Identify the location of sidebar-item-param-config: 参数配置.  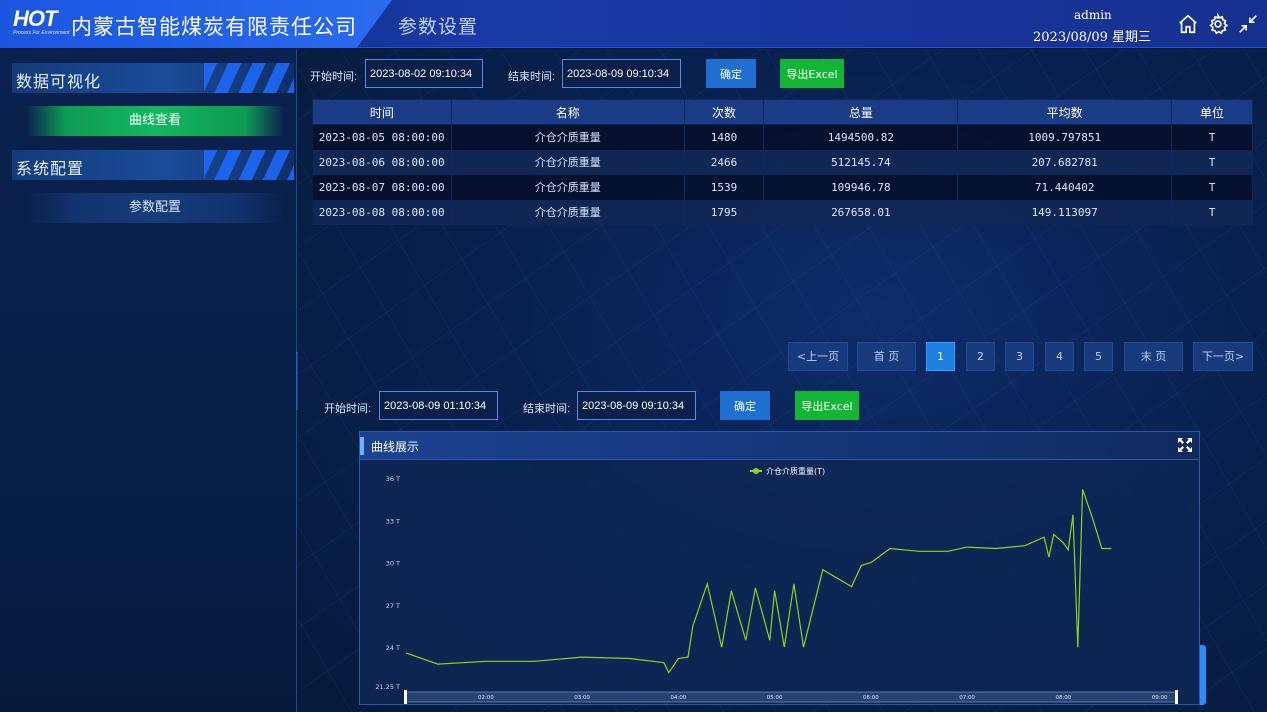
(155, 208).